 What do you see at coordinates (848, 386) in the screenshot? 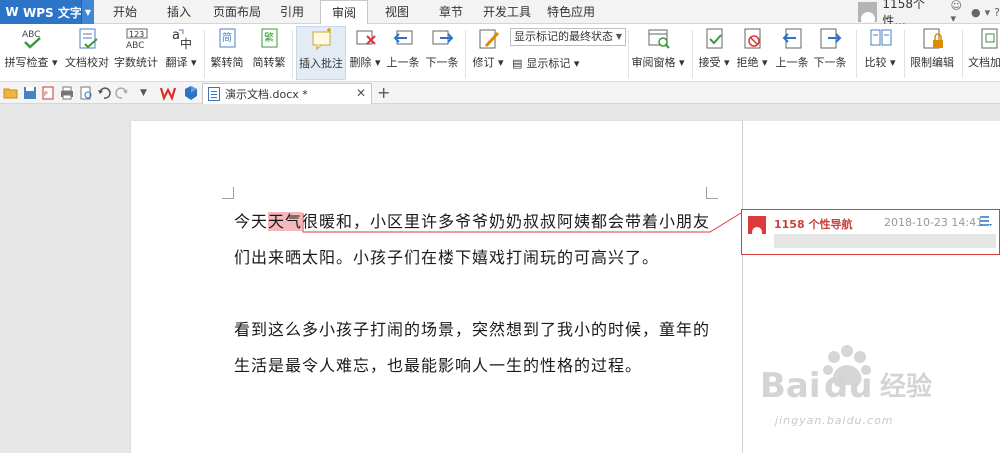
I see `svg-text: du` at bounding box center [848, 386].